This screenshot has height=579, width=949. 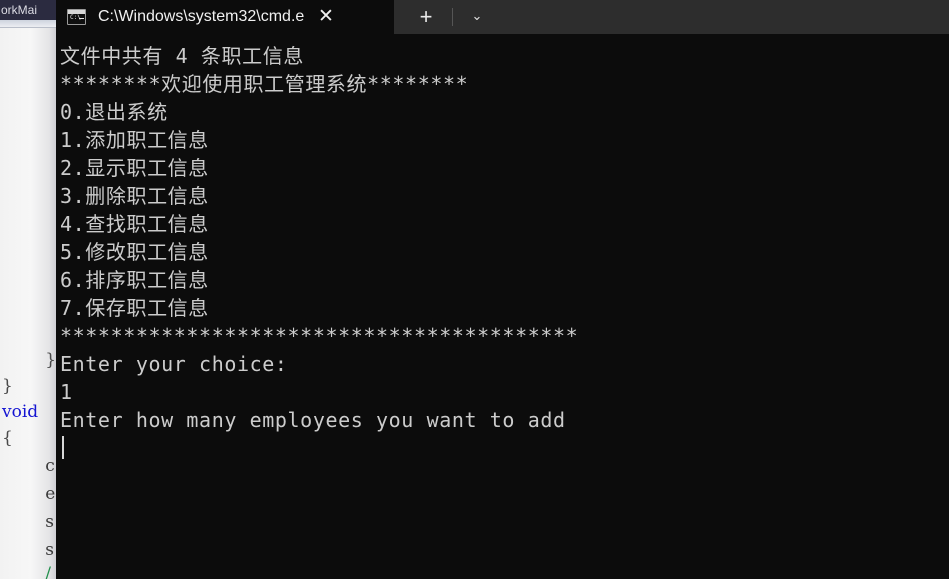 I want to click on console-line: Enter your choice:, so click(x=174, y=364).